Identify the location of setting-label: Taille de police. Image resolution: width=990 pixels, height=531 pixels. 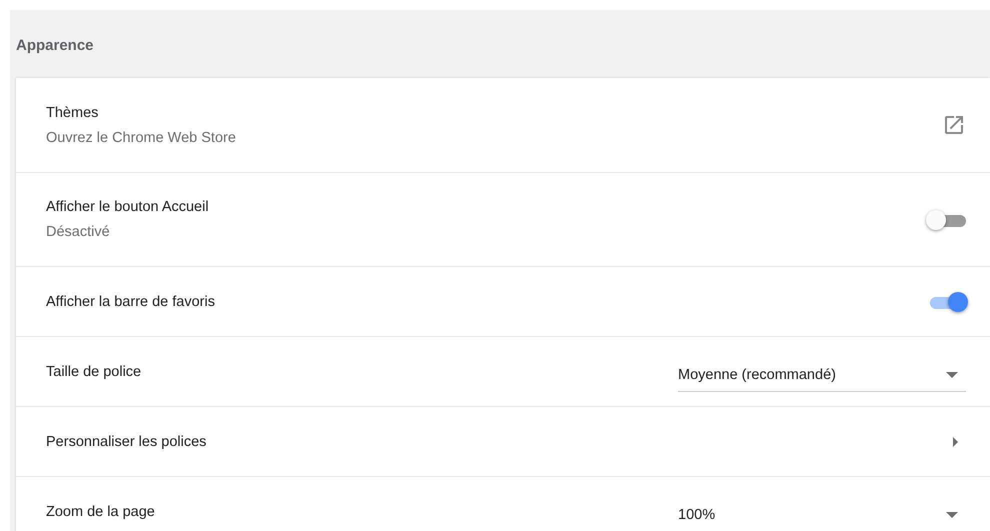
(94, 372).